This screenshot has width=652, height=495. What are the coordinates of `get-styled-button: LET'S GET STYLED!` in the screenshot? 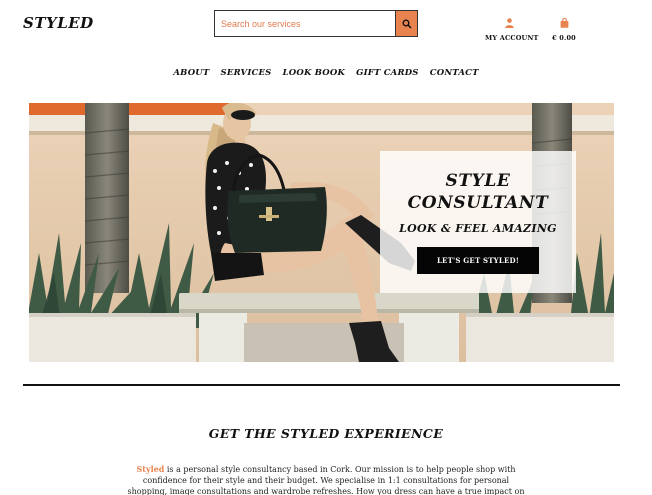 It's located at (478, 260).